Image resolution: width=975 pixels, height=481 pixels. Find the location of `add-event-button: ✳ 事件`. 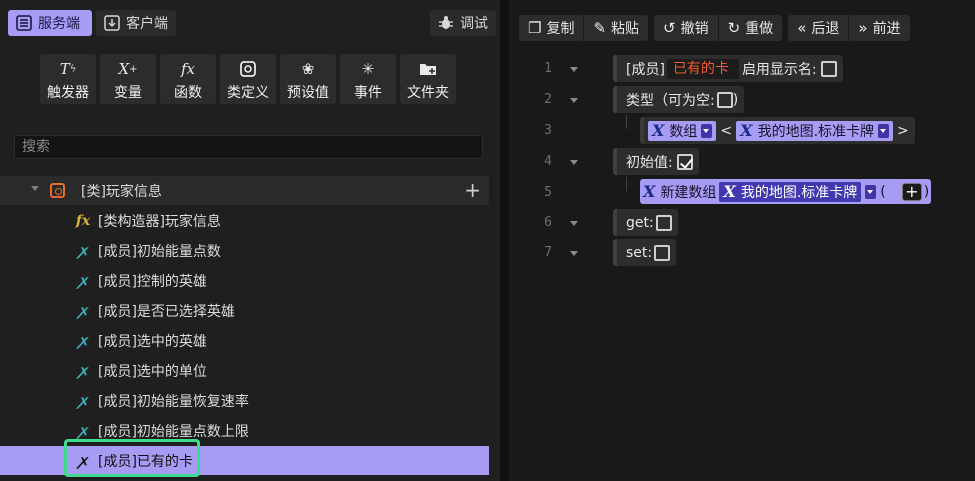

add-event-button: ✳ 事件 is located at coordinates (368, 79).